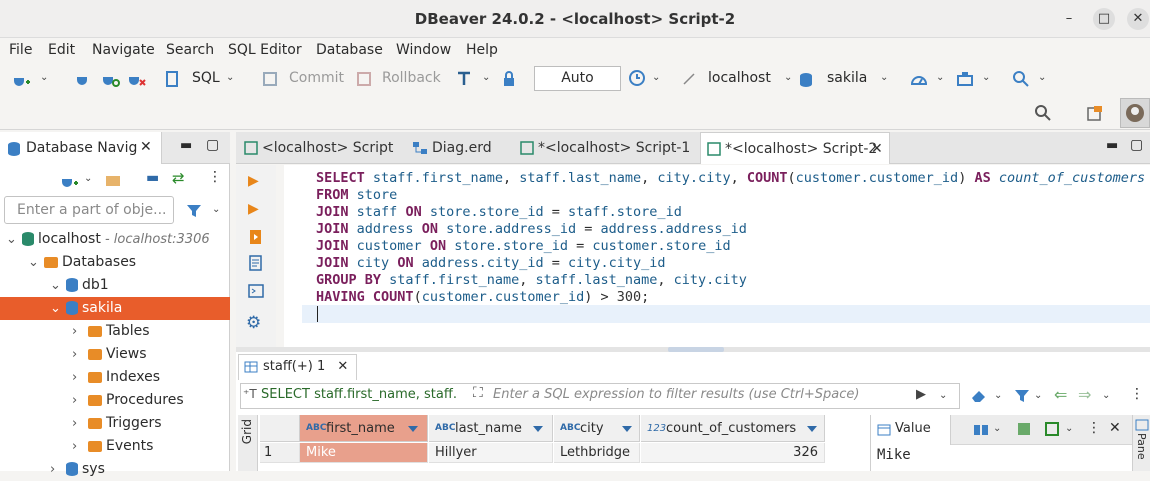 This screenshot has width=1150, height=481. What do you see at coordinates (137, 79) in the screenshot?
I see `disconnect-icon` at bounding box center [137, 79].